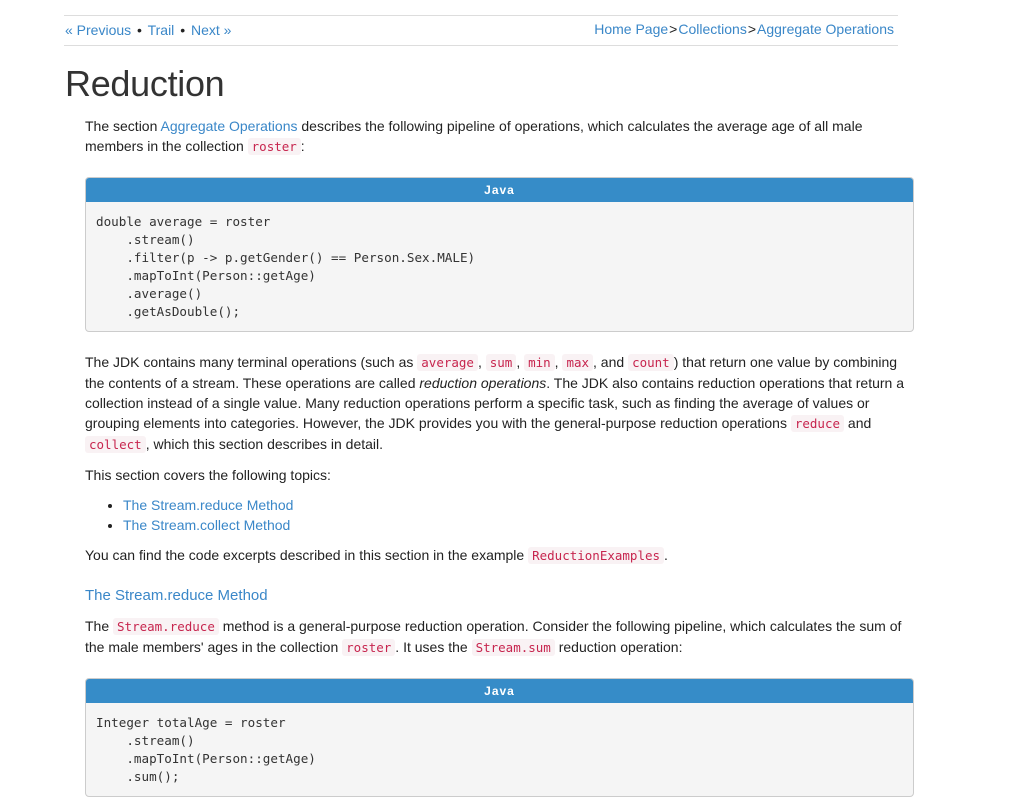  What do you see at coordinates (825, 29) in the screenshot?
I see `breadcrumb-aggregate-operations: Aggregate Operations` at bounding box center [825, 29].